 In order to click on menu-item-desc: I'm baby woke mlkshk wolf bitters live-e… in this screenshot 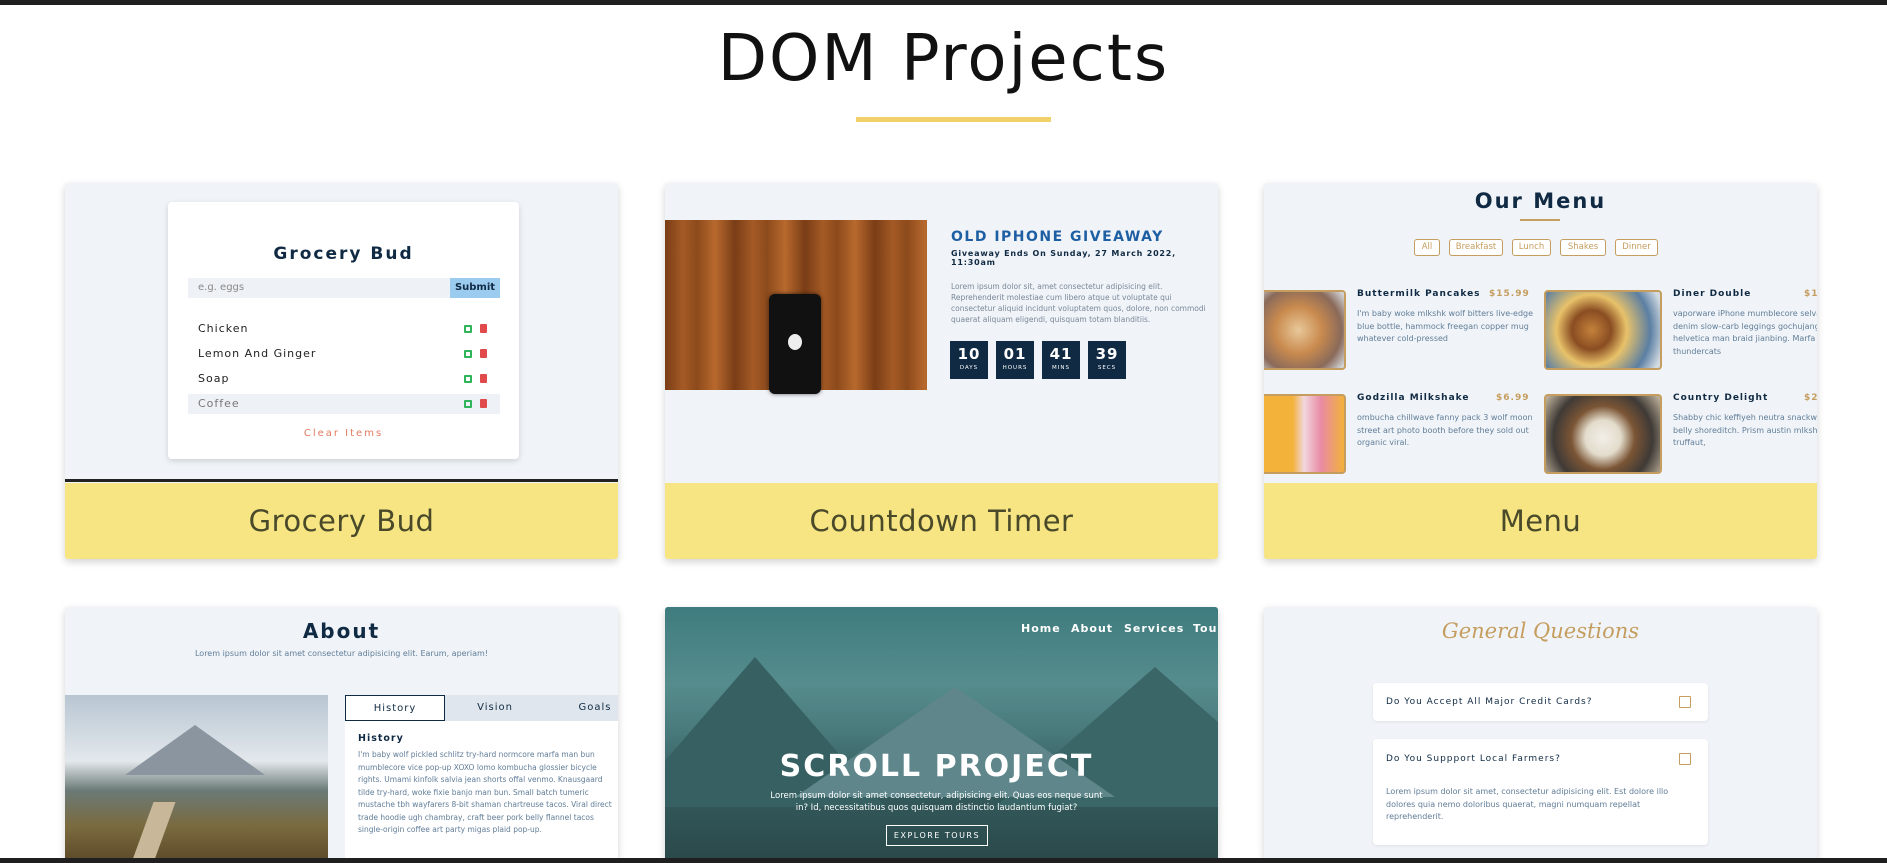, I will do `click(1445, 326)`.